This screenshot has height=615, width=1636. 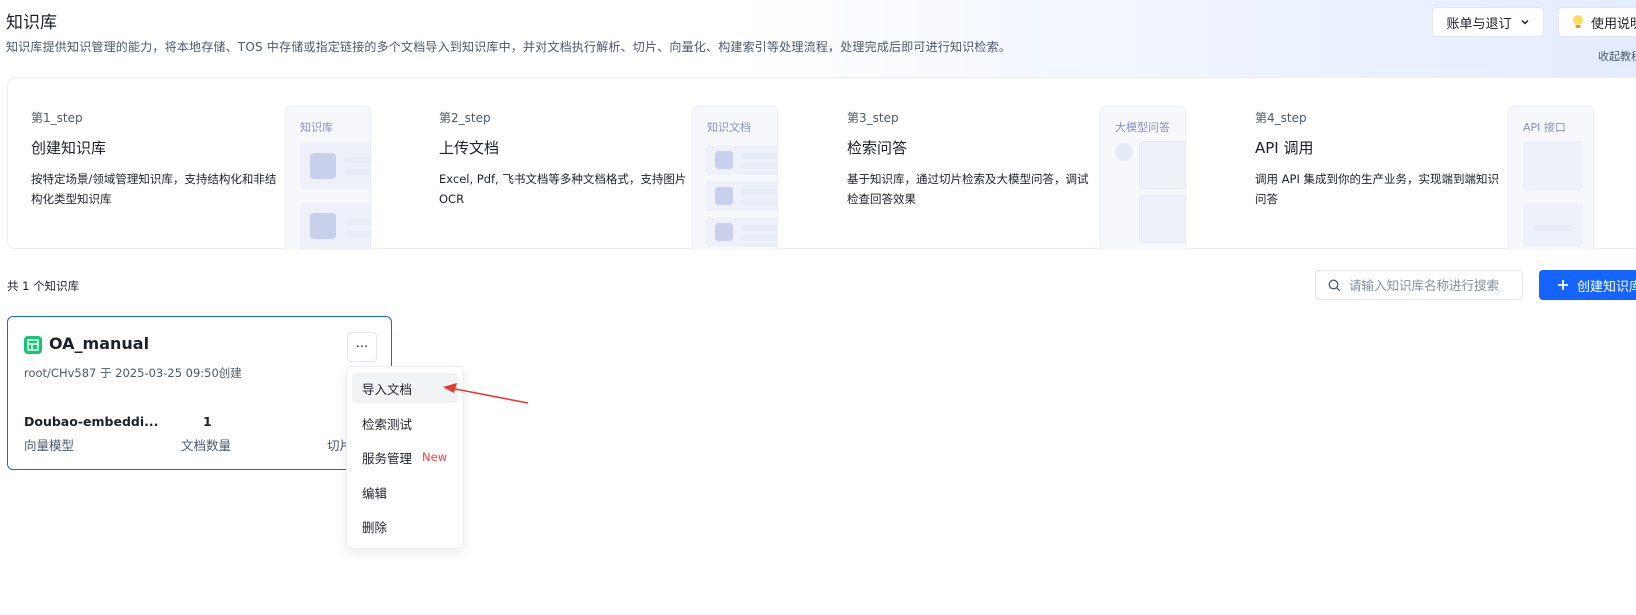 I want to click on menu-item-label: 检索测试, so click(x=387, y=424).